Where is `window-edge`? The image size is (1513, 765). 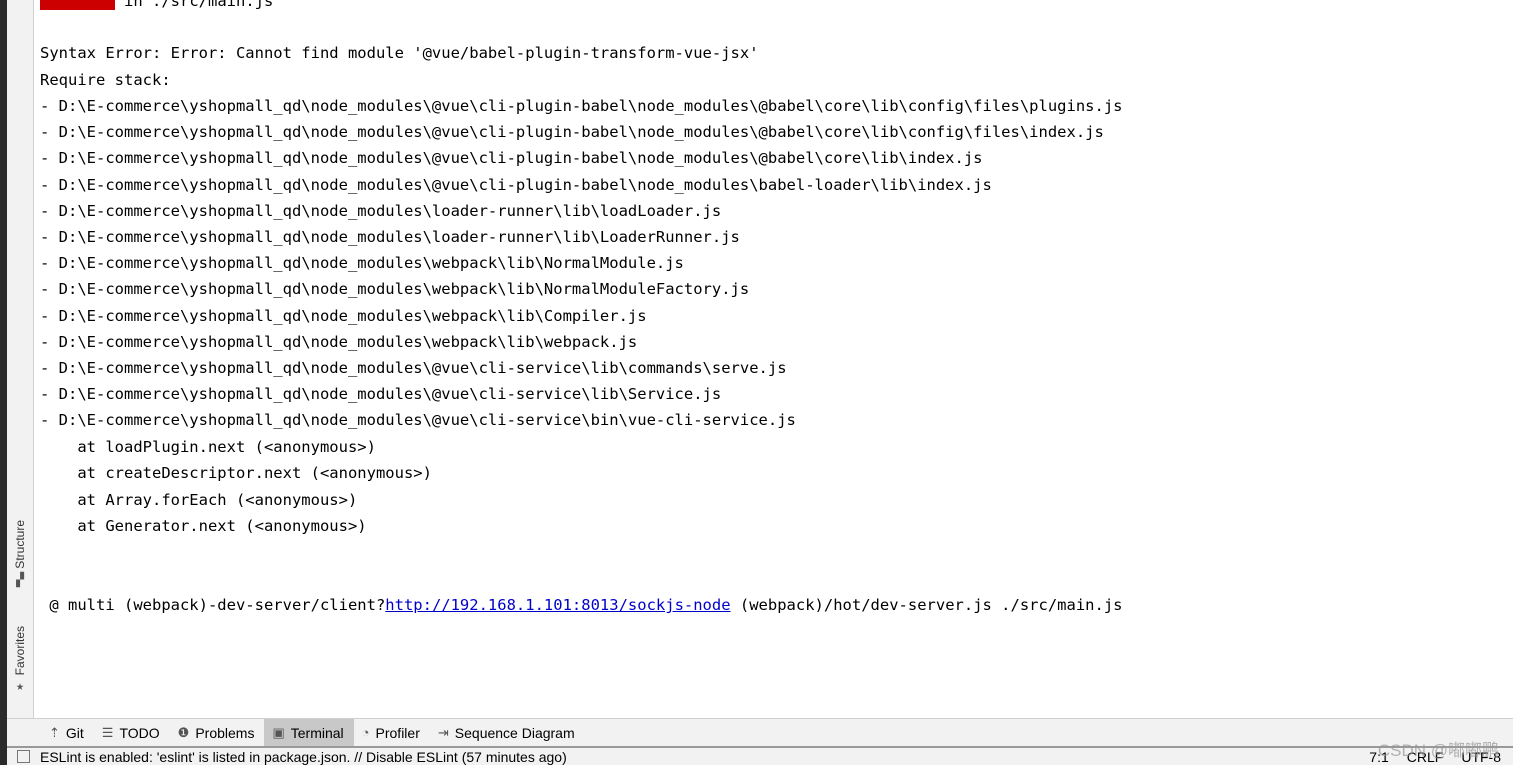
window-edge is located at coordinates (3, 382).